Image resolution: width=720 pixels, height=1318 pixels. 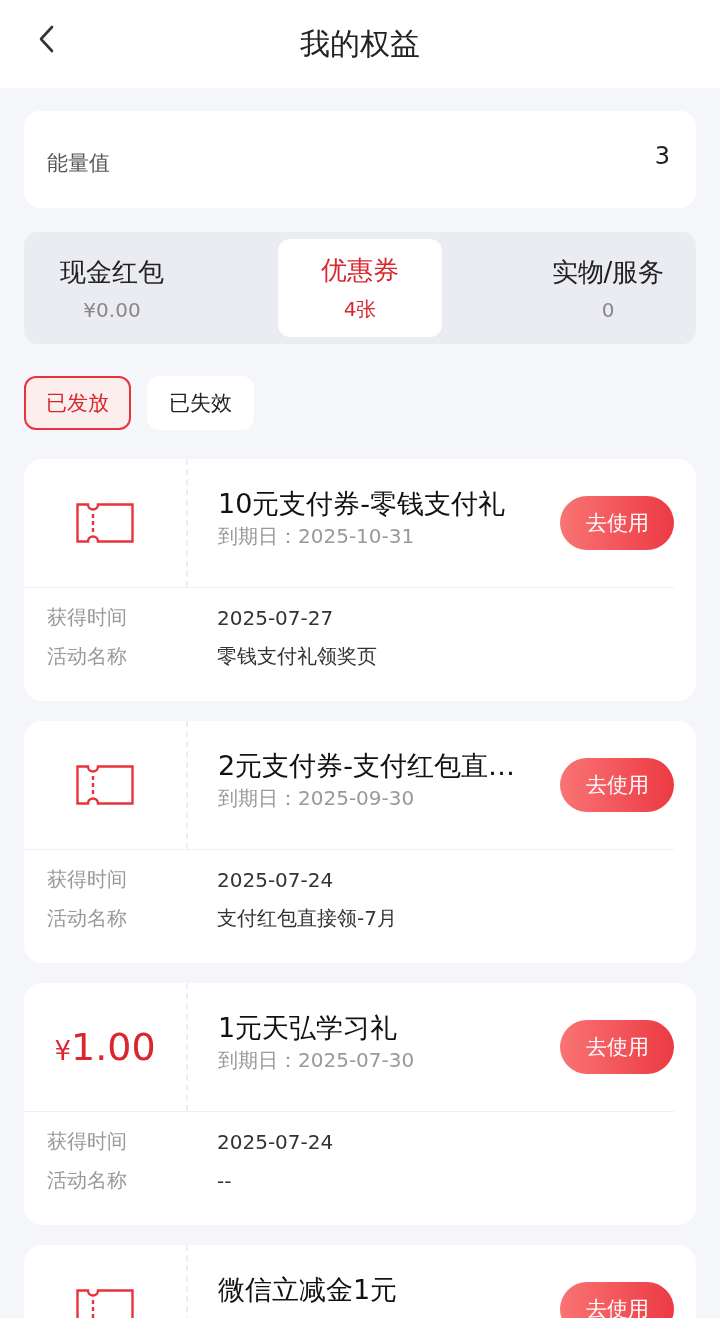 I want to click on expiry-date: 到期日：2025-09-30, so click(x=317, y=798).